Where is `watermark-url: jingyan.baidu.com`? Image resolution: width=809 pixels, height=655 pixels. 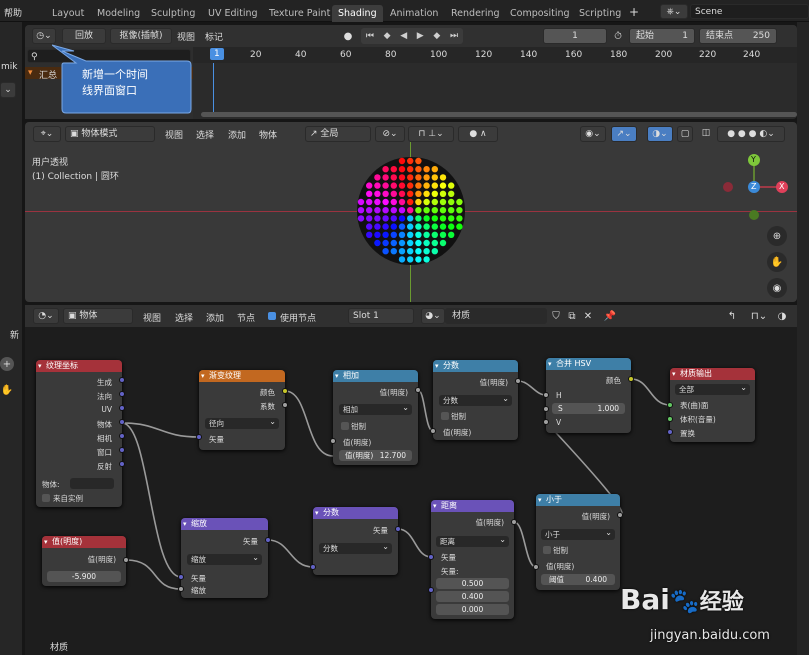 watermark-url: jingyan.baidu.com is located at coordinates (710, 635).